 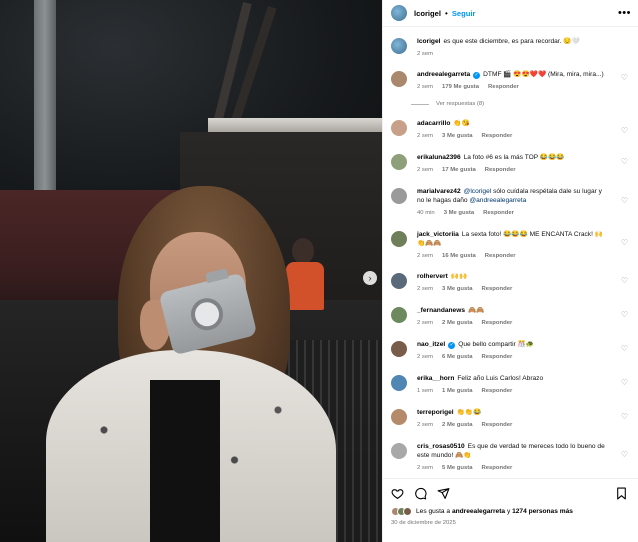 I want to click on comment-username: jack_victoriia, so click(x=438, y=234).